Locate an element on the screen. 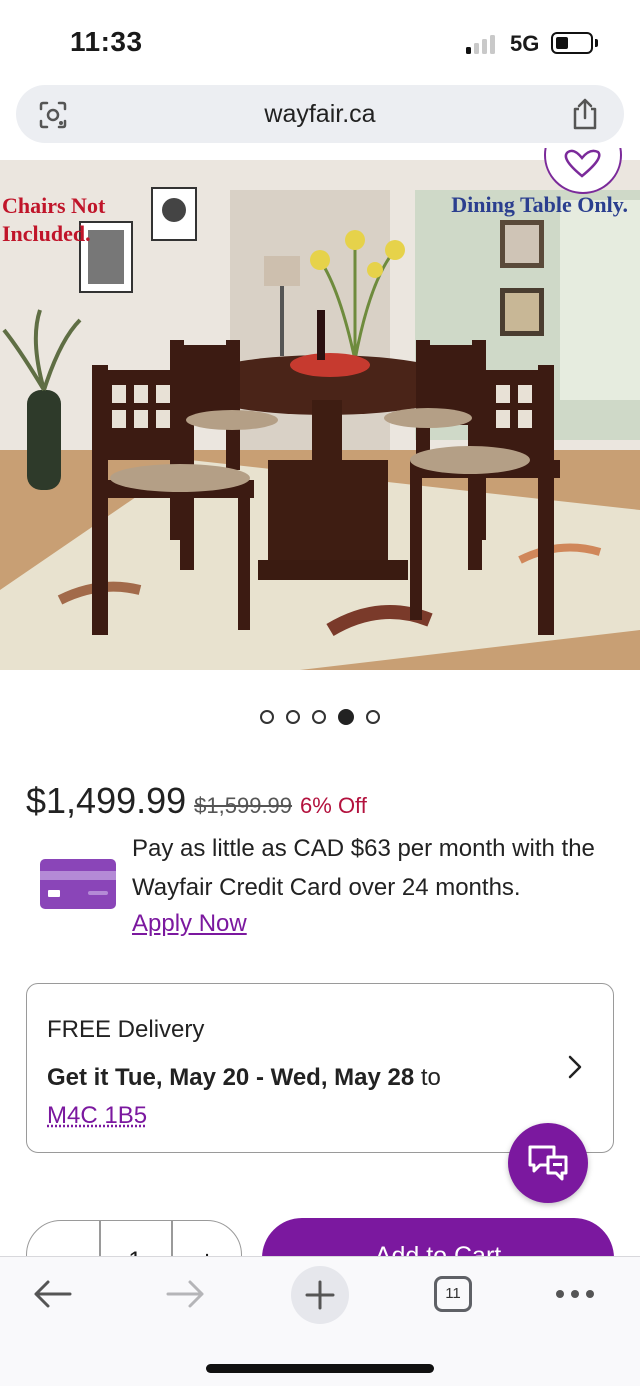  forward-arrow-icon is located at coordinates (186, 1294).